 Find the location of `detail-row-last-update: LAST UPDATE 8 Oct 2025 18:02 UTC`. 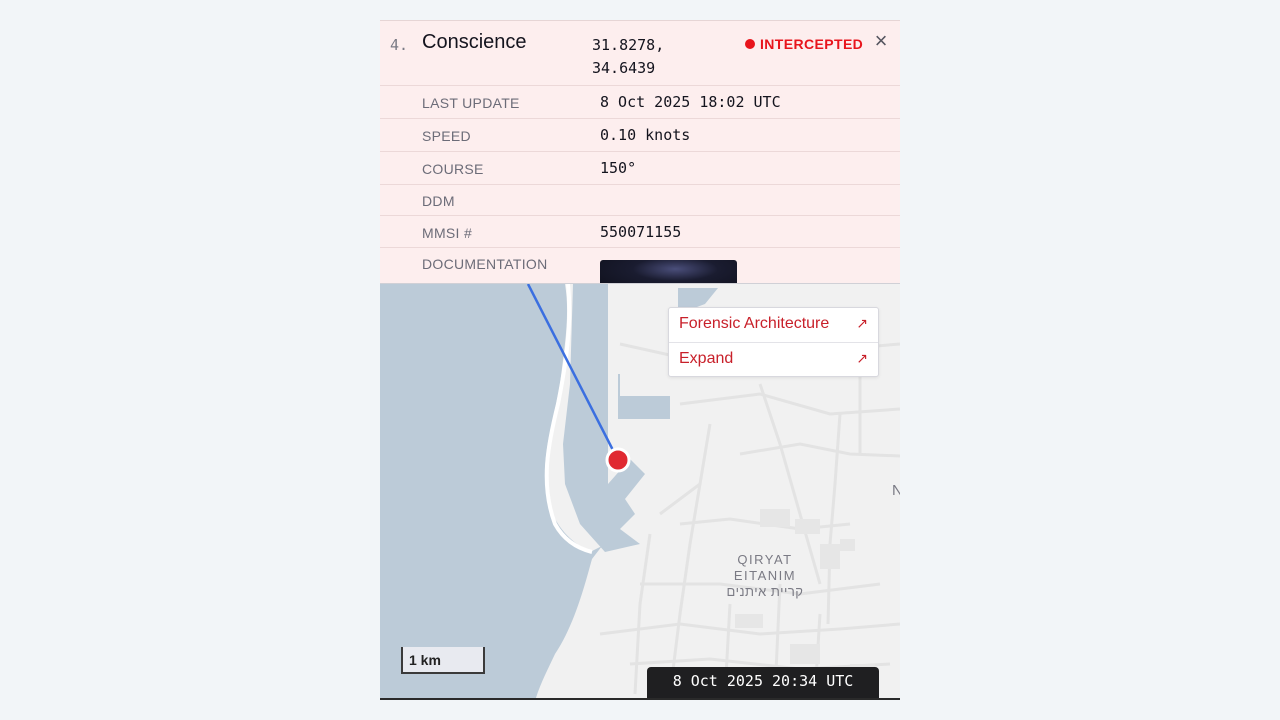

detail-row-last-update: LAST UPDATE 8 Oct 2025 18:02 UTC is located at coordinates (640, 102).